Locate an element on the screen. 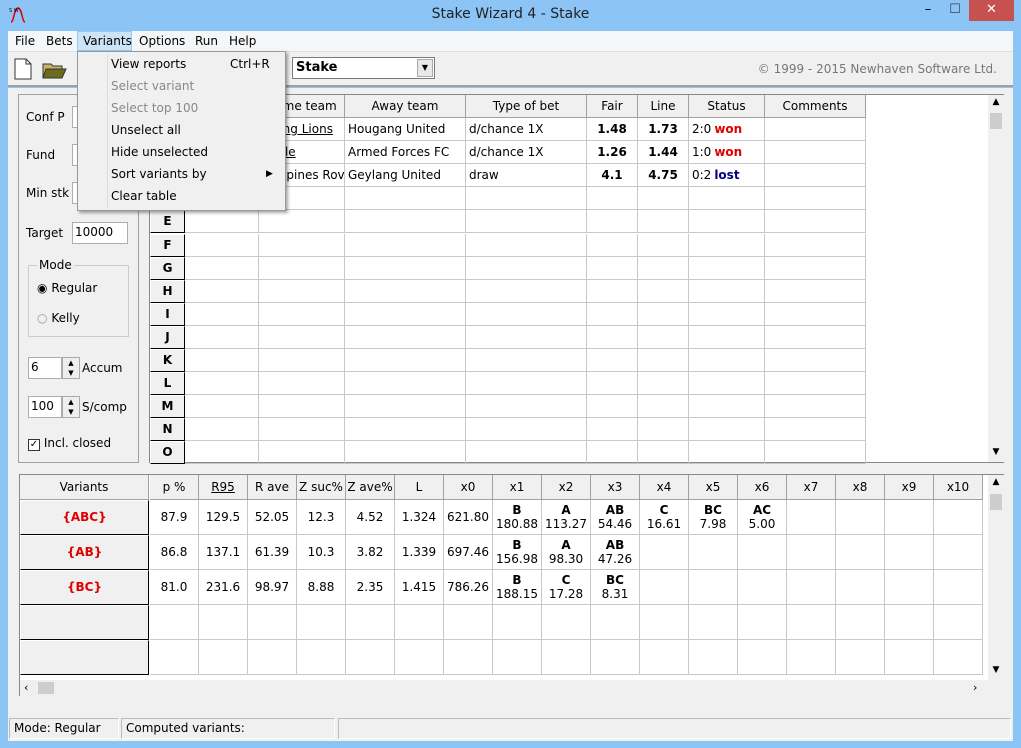 This screenshot has width=1021, height=748. scomp-input: 100 is located at coordinates (45, 407).